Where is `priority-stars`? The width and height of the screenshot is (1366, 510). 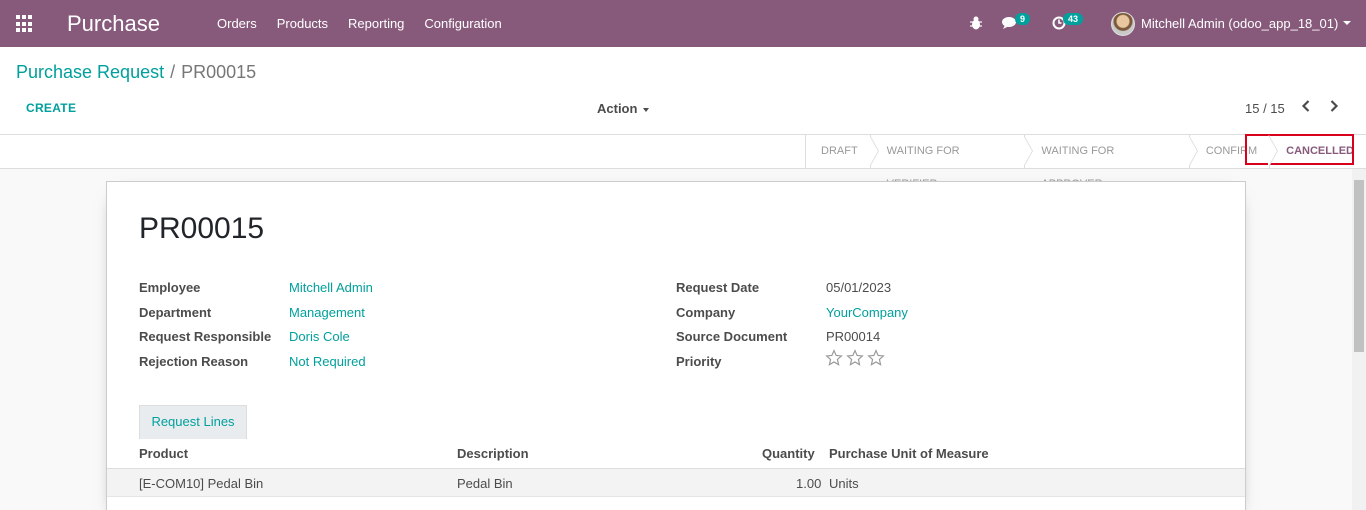
priority-stars is located at coordinates (855, 358).